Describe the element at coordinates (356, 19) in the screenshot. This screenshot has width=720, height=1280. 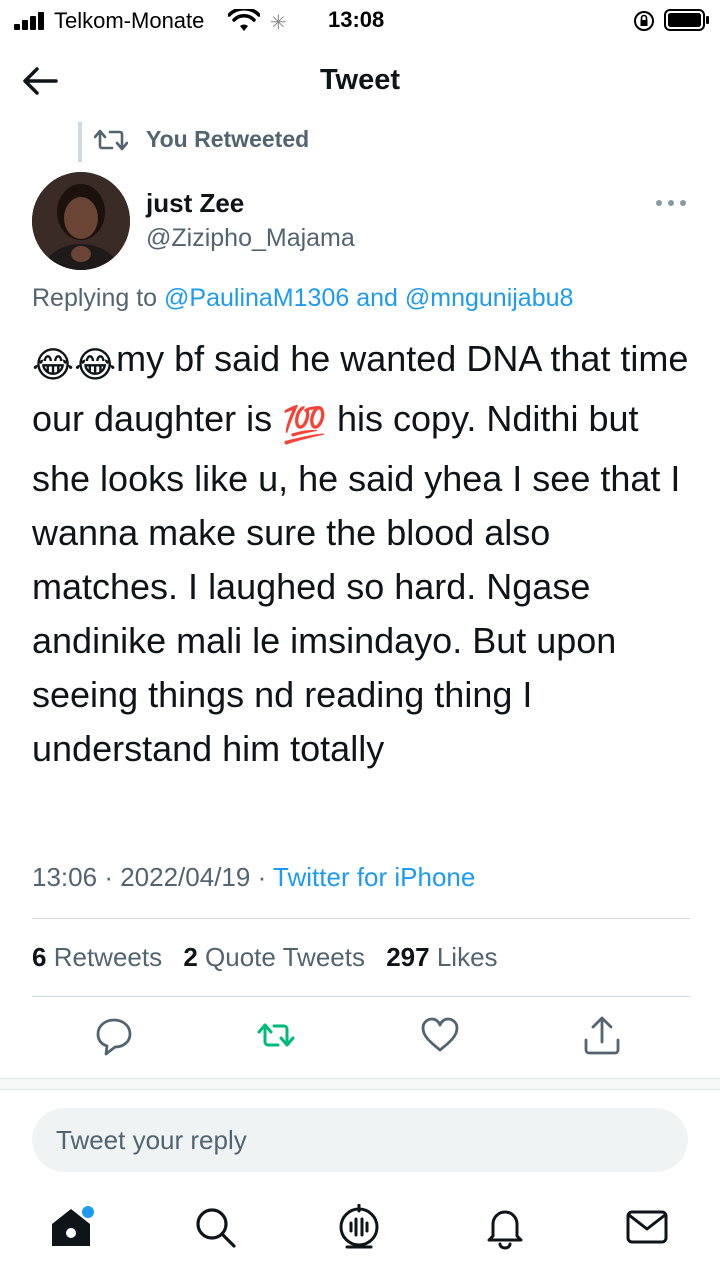
I see `status-time: 13:08` at that location.